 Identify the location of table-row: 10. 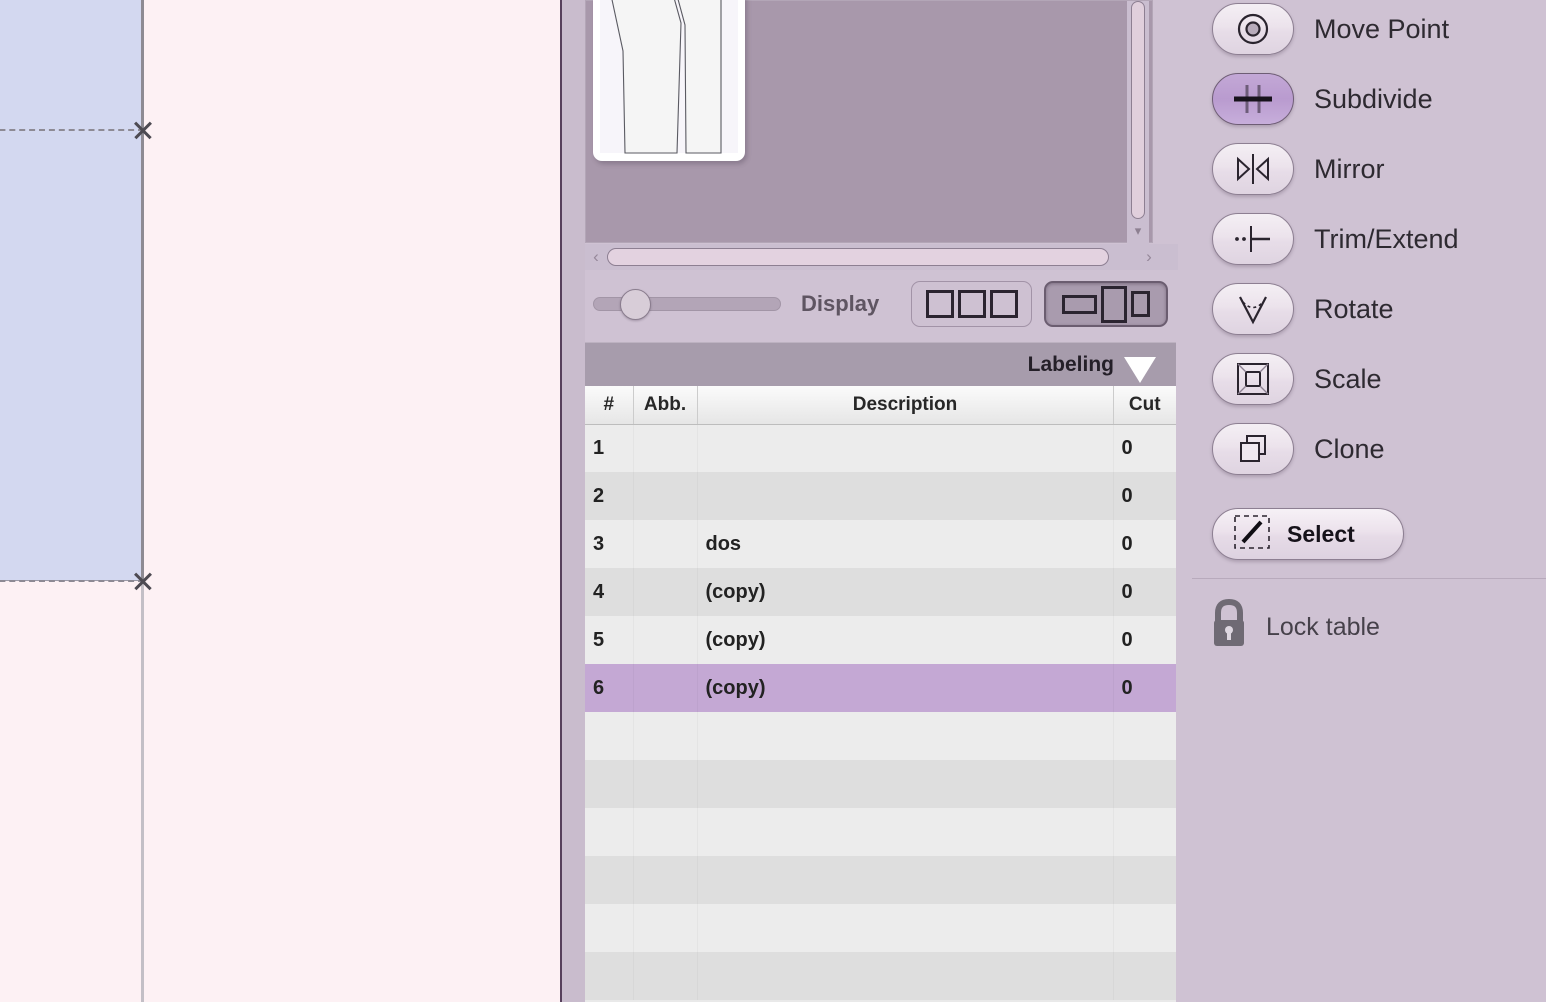
(880, 448).